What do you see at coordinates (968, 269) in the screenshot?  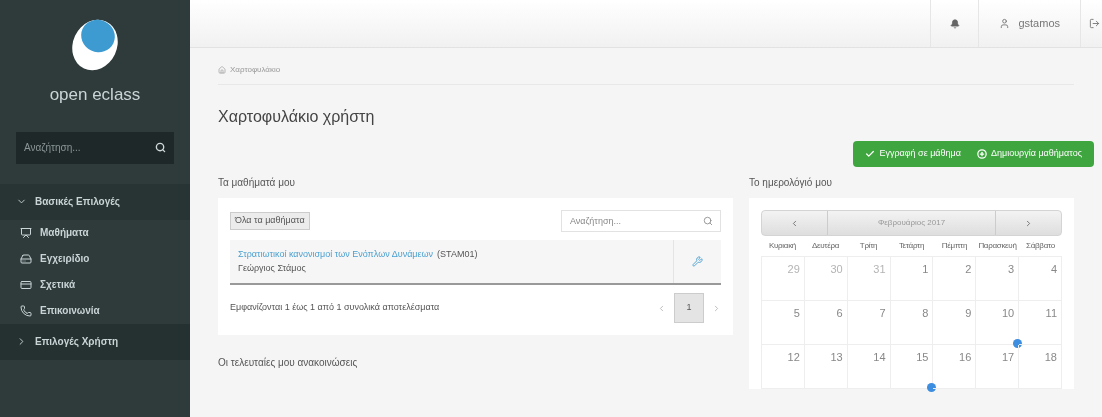 I see `day-number: 2` at bounding box center [968, 269].